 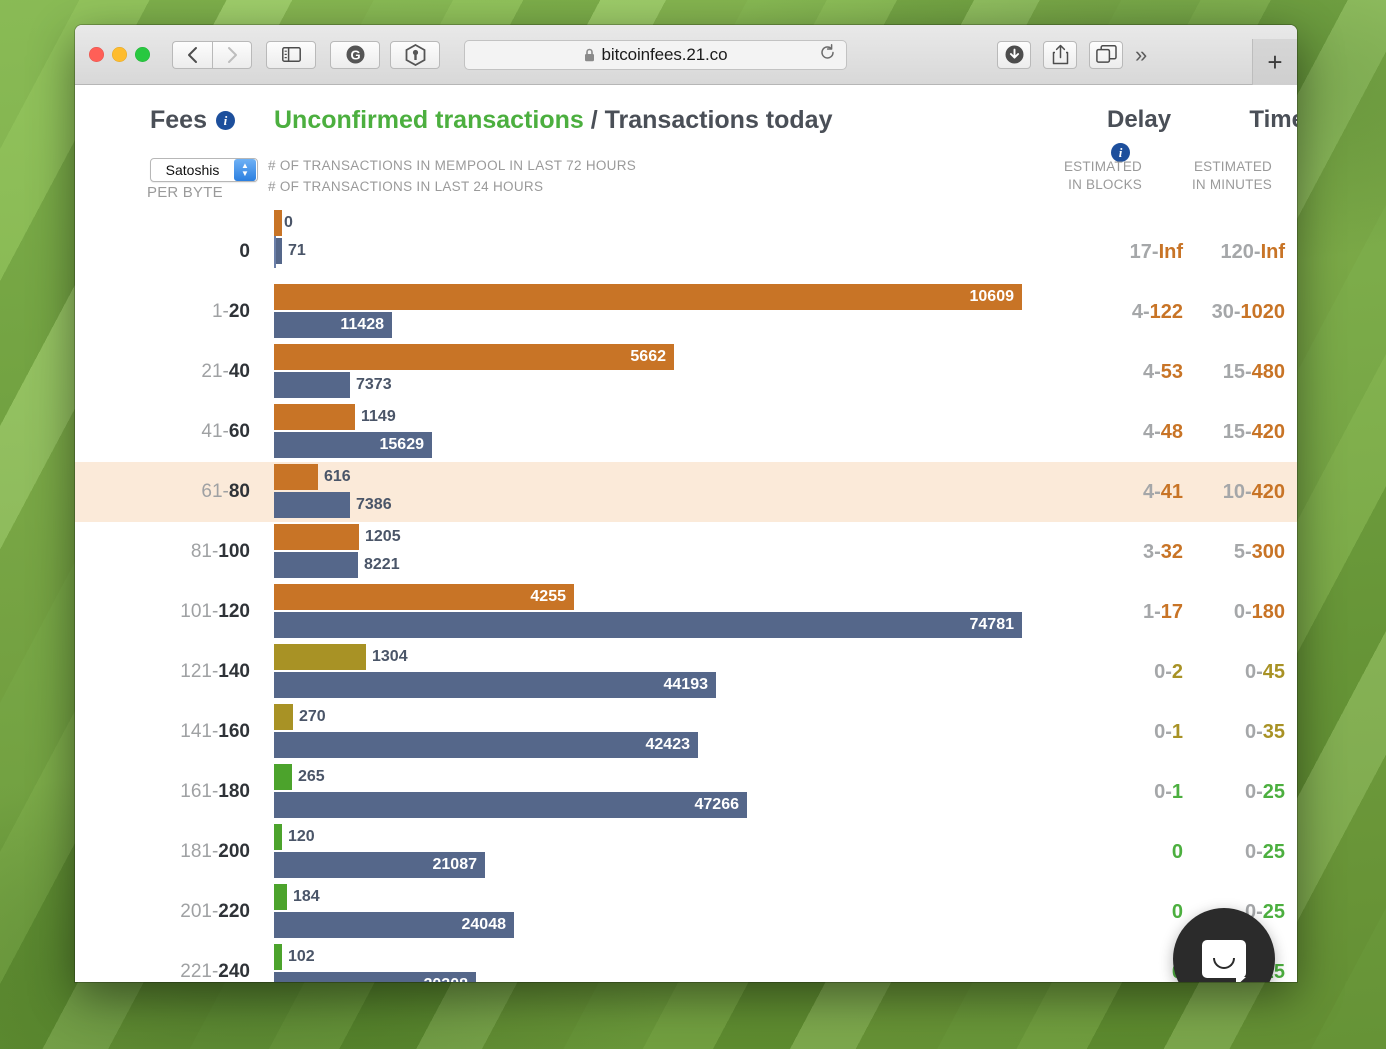 I want to click on bar-value-label: 44193, so click(x=686, y=684).